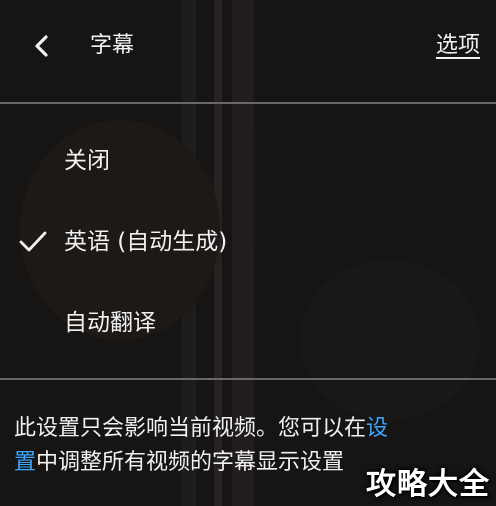  I want to click on back-button, so click(44, 46).